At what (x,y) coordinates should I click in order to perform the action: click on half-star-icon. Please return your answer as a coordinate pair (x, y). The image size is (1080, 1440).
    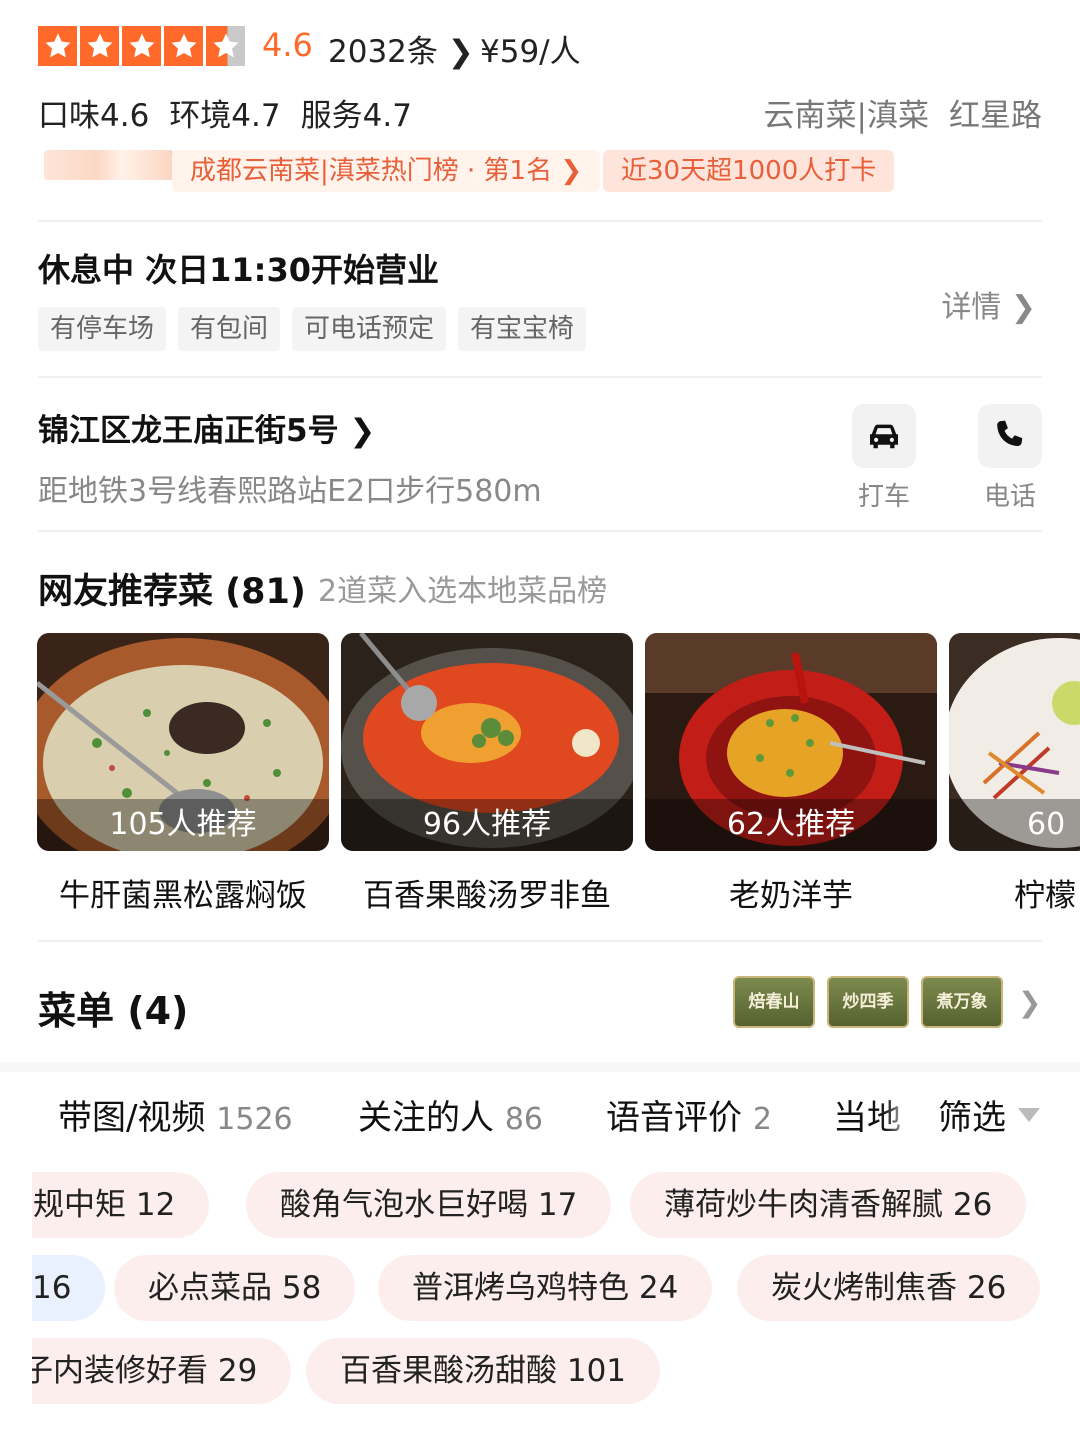
    Looking at the image, I should click on (225, 46).